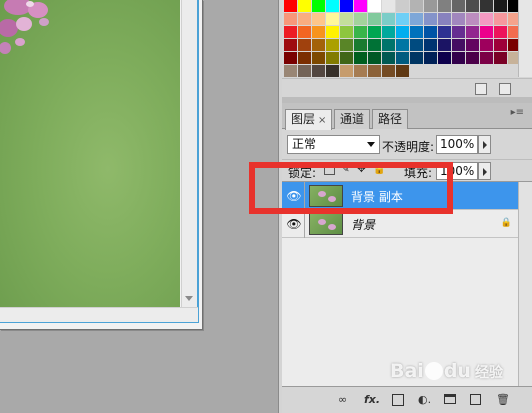 This screenshot has width=532, height=413. What do you see at coordinates (309, 119) in the screenshot?
I see `tab-layers: 图层 ×` at bounding box center [309, 119].